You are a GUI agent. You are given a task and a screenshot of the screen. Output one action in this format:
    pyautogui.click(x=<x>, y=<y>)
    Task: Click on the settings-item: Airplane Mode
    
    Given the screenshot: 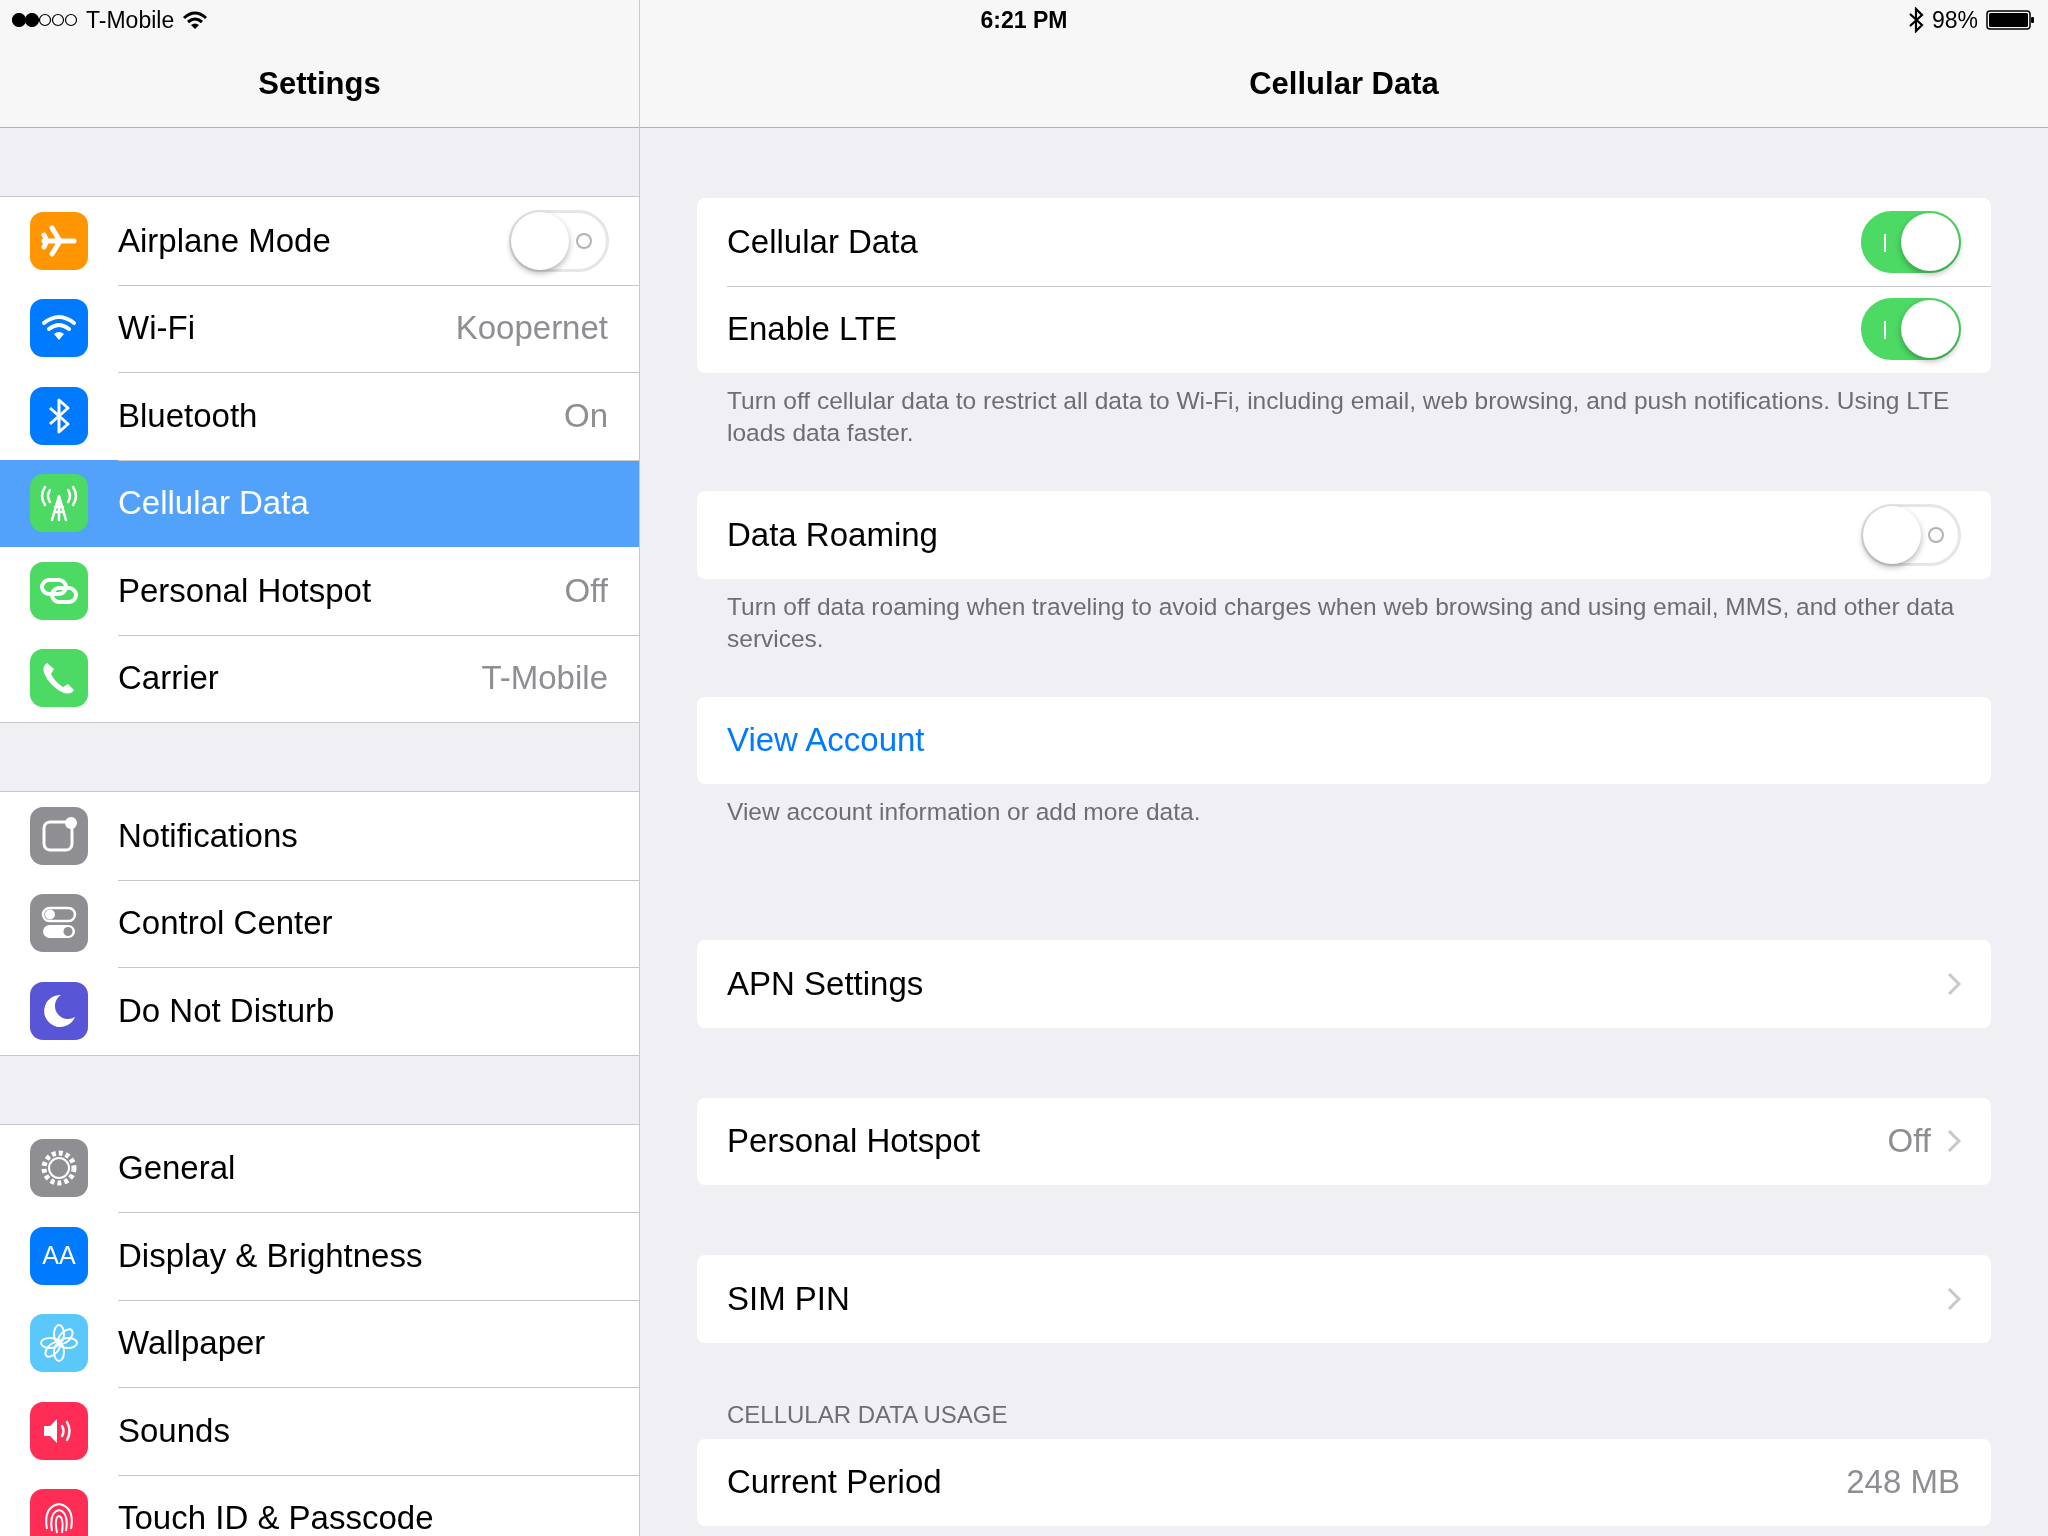 What is the action you would take?
    pyautogui.click(x=319, y=241)
    